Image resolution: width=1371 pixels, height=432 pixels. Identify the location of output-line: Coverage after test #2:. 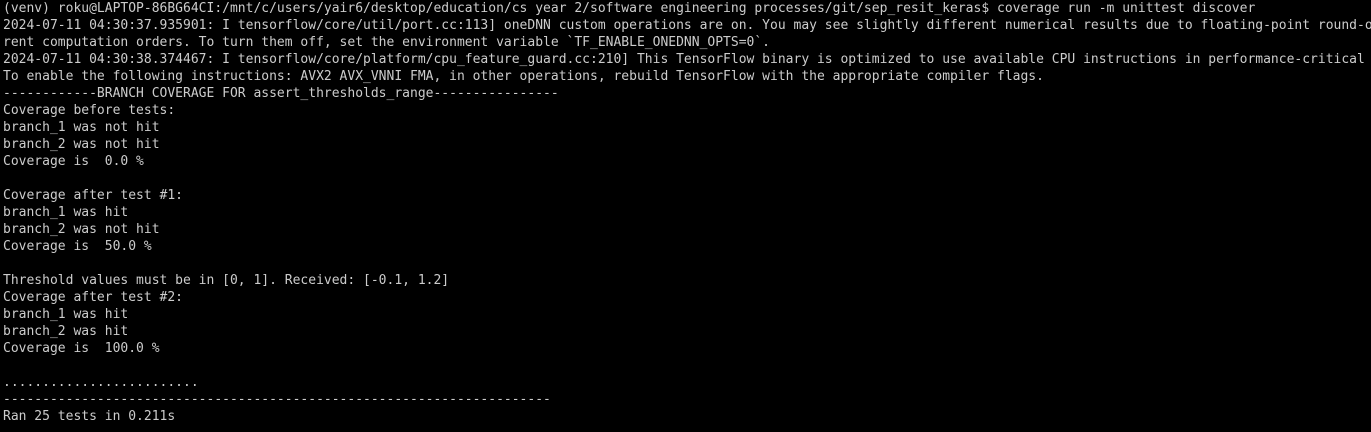
(93, 297).